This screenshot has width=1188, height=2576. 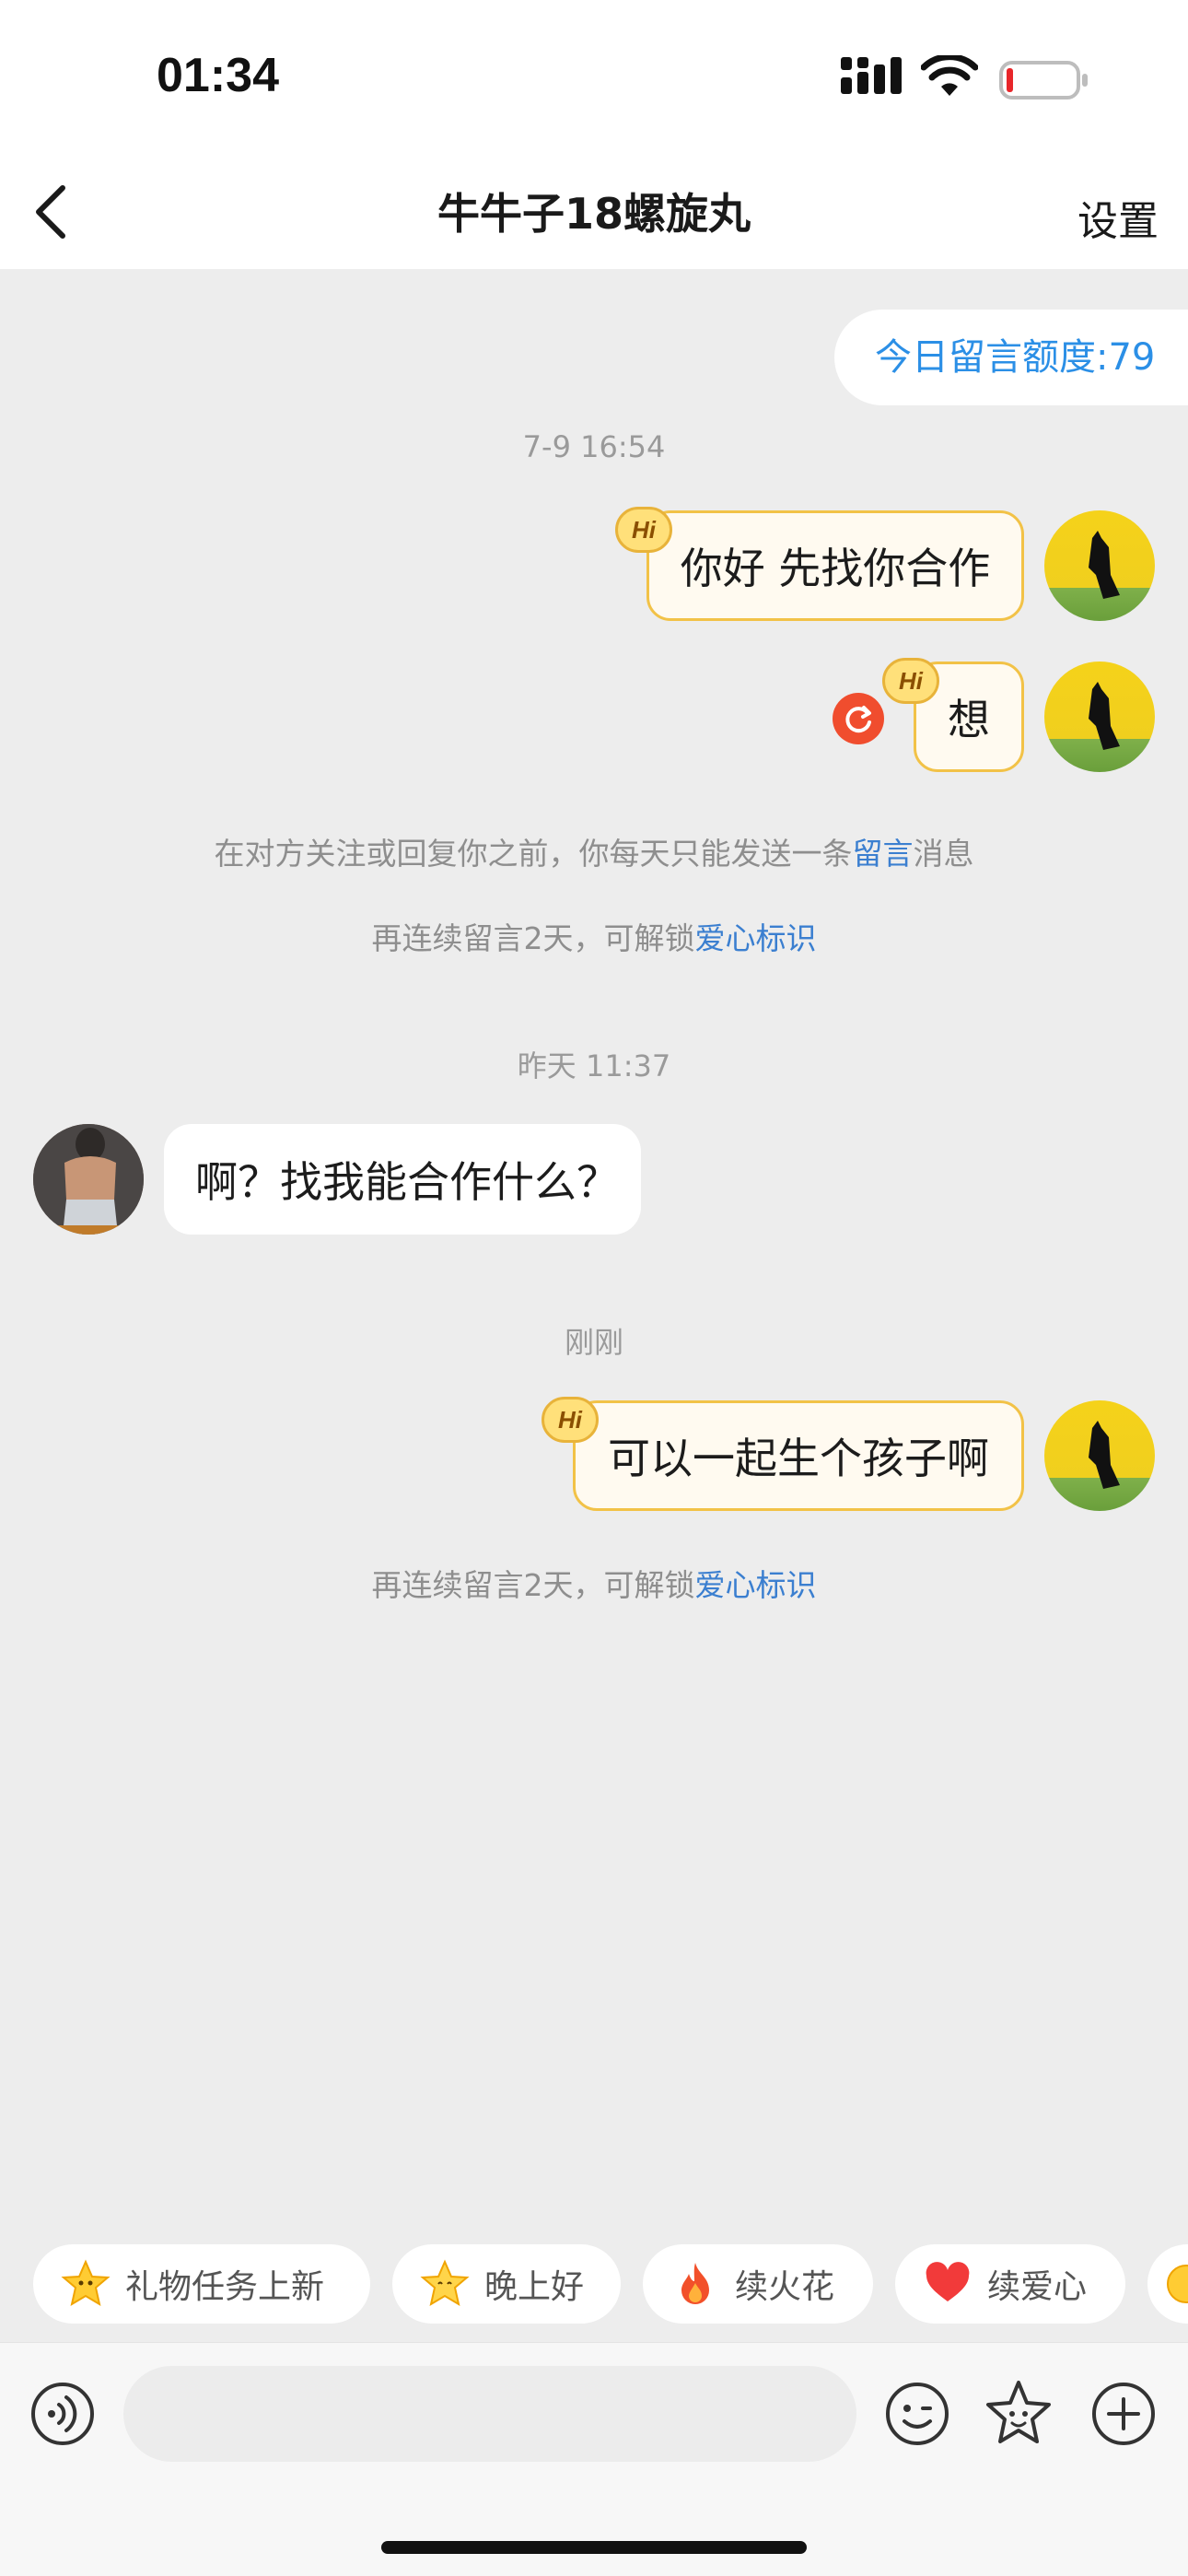 I want to click on wifi-icon, so click(x=949, y=75).